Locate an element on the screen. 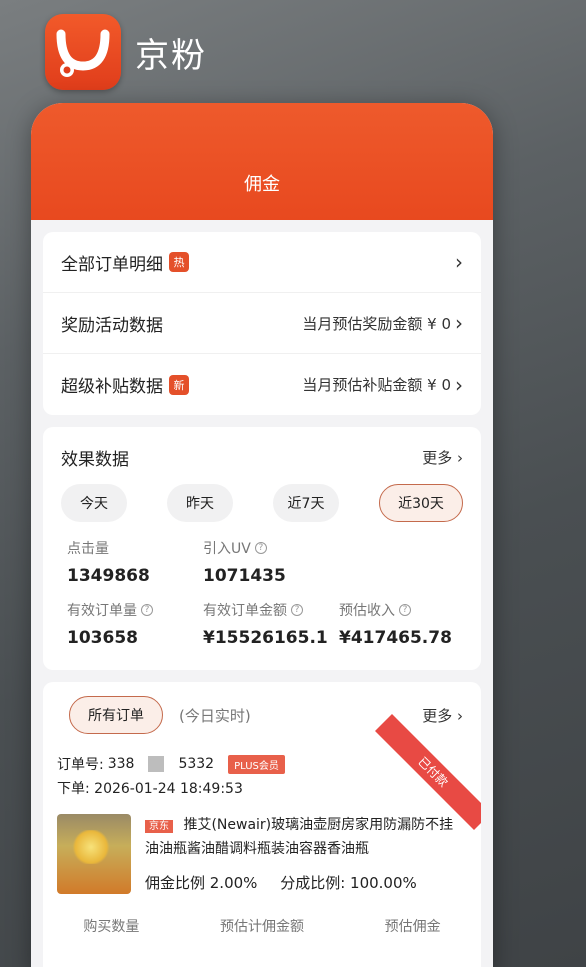 The image size is (586, 967). all-orders-row: 全部订单明细 热 › is located at coordinates (262, 262).